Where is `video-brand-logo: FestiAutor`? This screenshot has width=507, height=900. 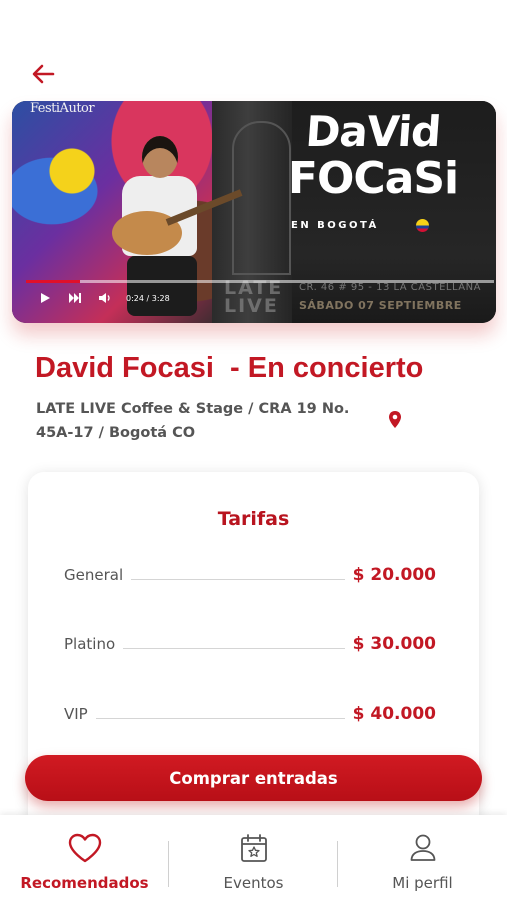 video-brand-logo: FestiAutor is located at coordinates (62, 108).